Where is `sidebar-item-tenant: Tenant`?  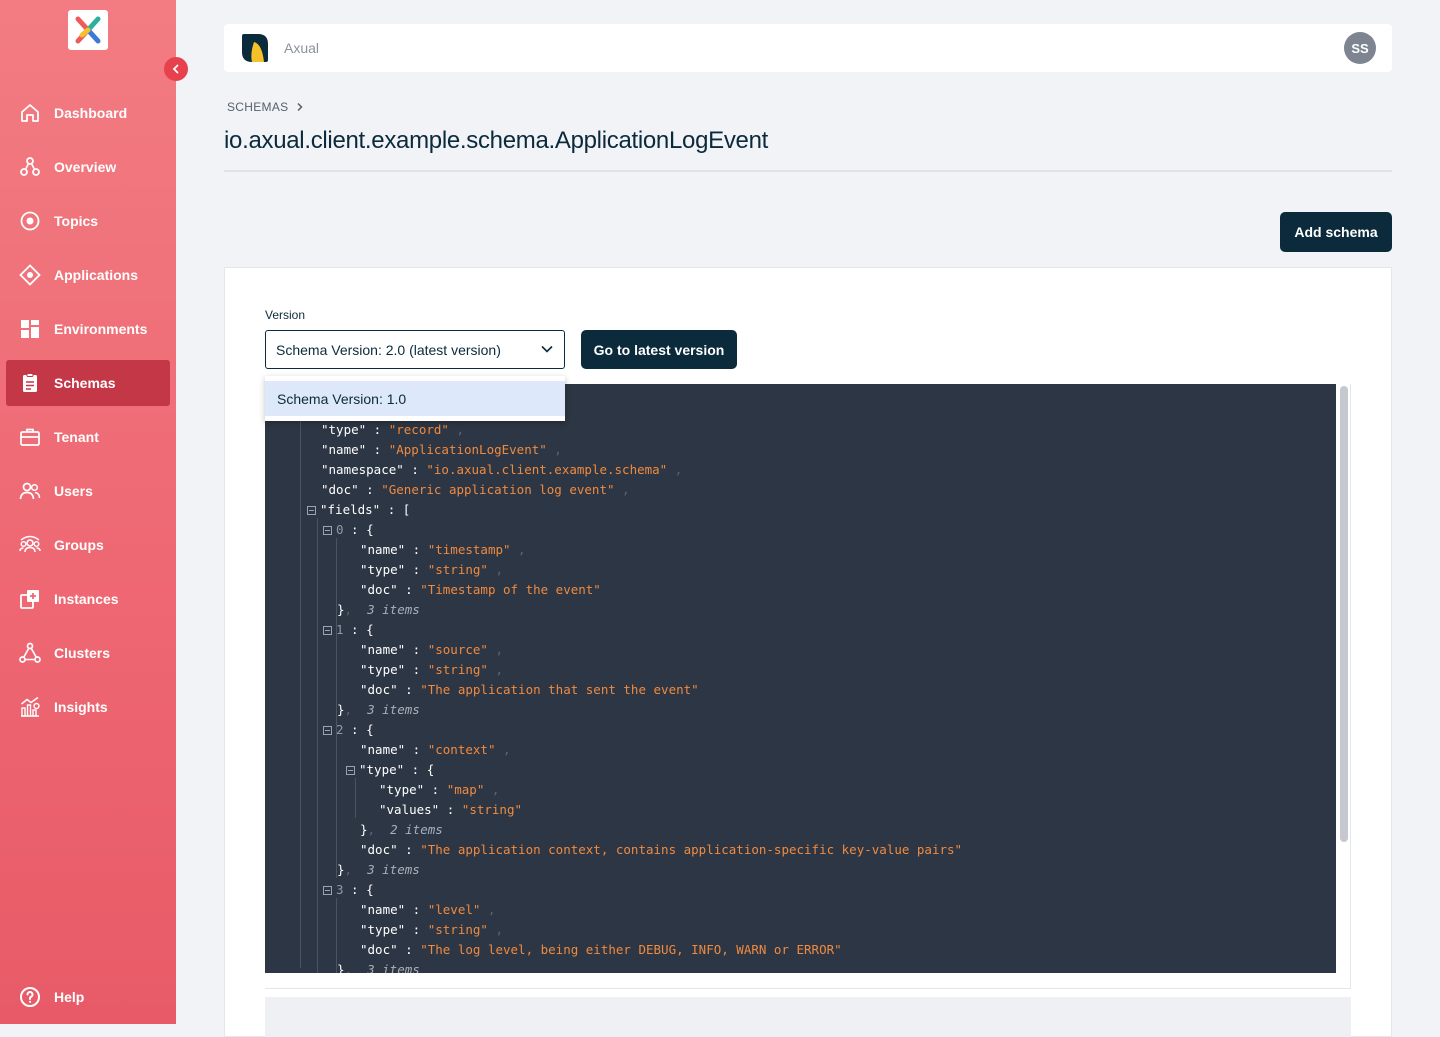
sidebar-item-tenant: Tenant is located at coordinates (88, 437).